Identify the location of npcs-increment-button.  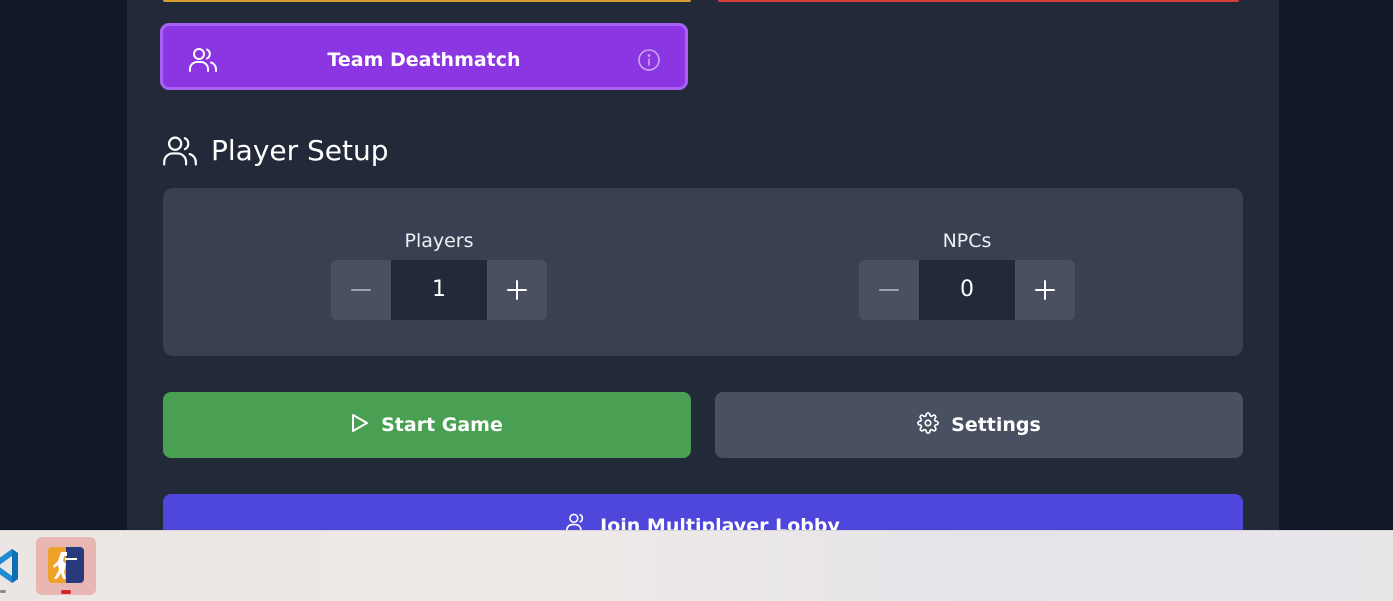
(1045, 290).